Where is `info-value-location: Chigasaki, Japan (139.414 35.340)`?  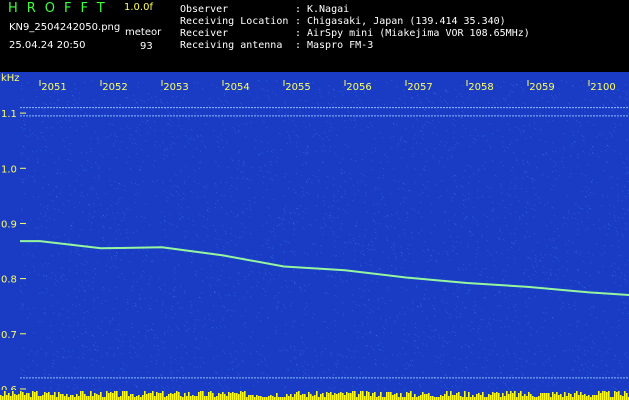
info-value-location: Chigasaki, Japan (139.414 35.340) is located at coordinates (406, 21).